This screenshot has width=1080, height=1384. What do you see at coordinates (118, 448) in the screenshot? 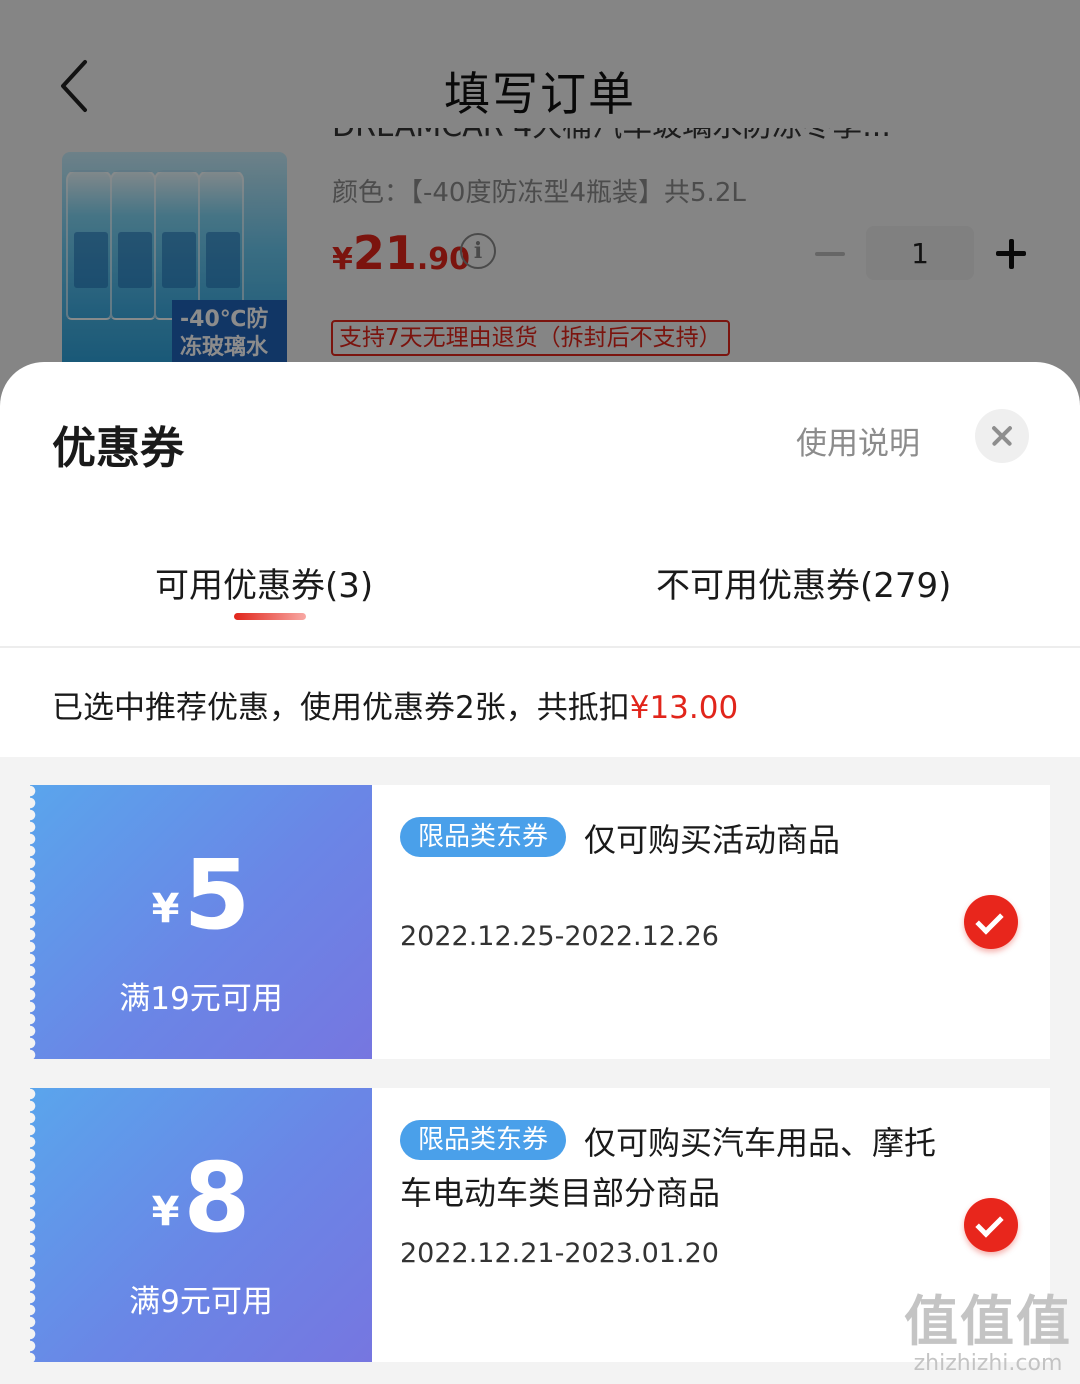
I see `sheet-title: 优惠券` at bounding box center [118, 448].